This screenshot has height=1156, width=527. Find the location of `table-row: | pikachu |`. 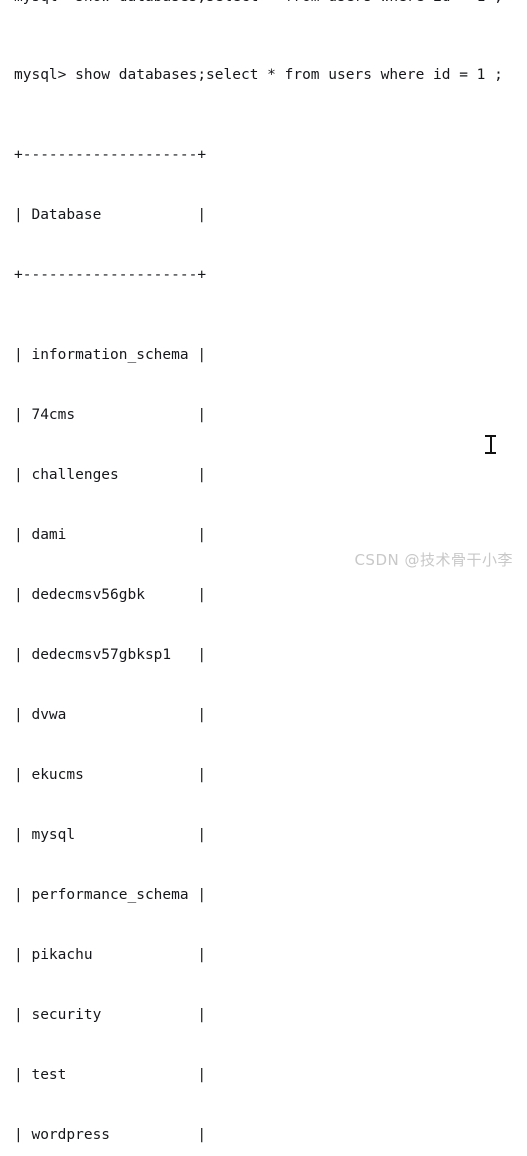

table-row: | pikachu | is located at coordinates (110, 955).